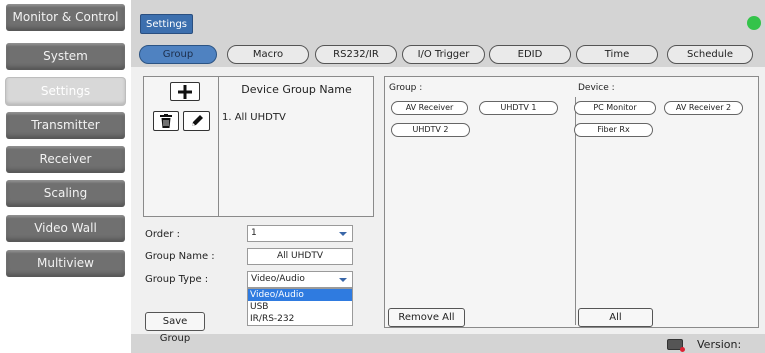  Describe the element at coordinates (426, 317) in the screenshot. I see `remove-all-button: Remove All` at that location.